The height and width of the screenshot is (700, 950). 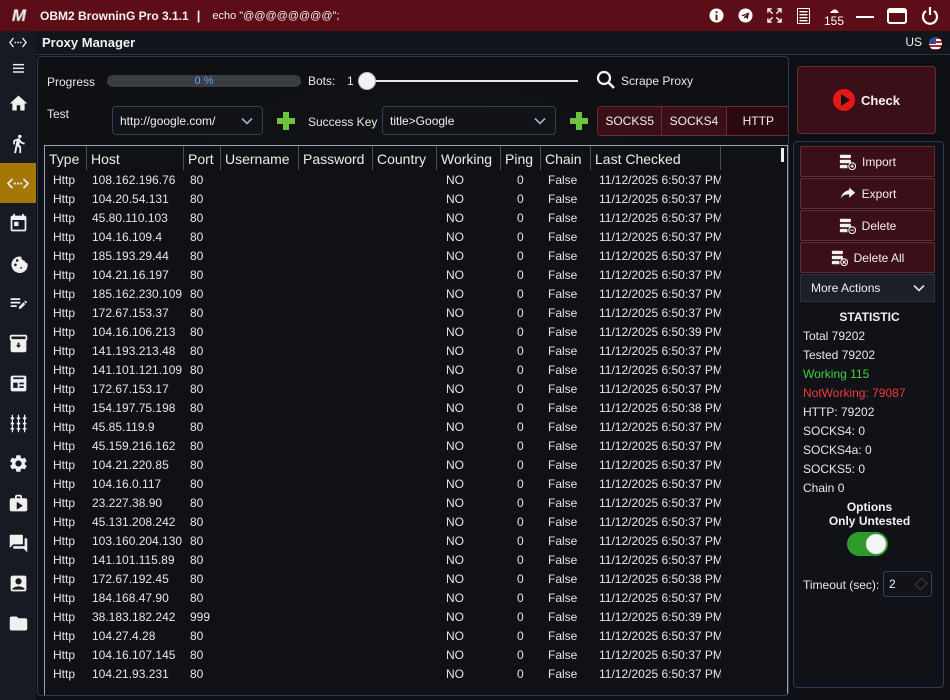 I want to click on protocol-http-button: HTTP, so click(x=757, y=121).